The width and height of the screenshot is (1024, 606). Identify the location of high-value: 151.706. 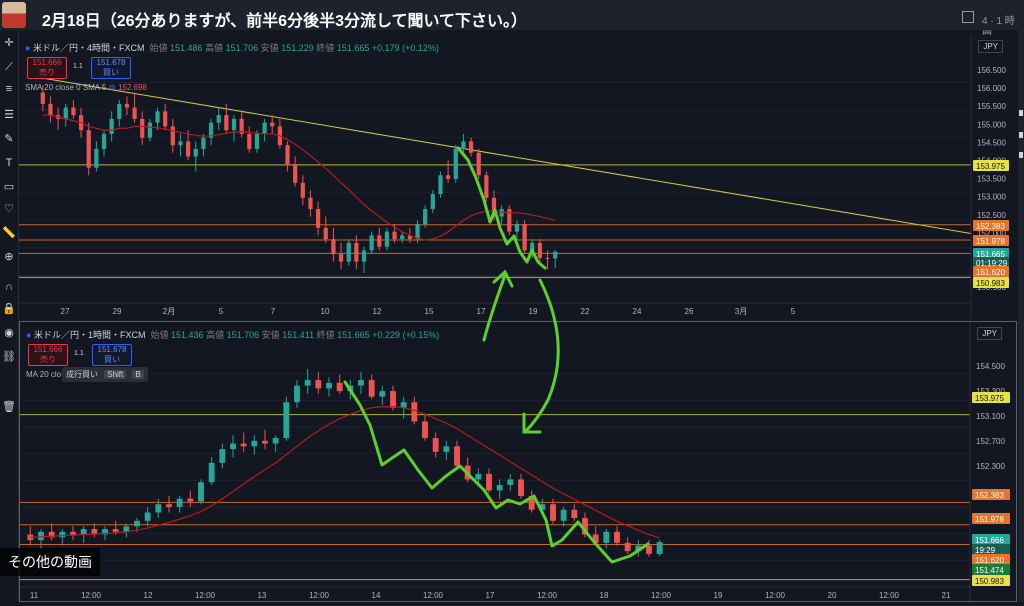
(242, 48).